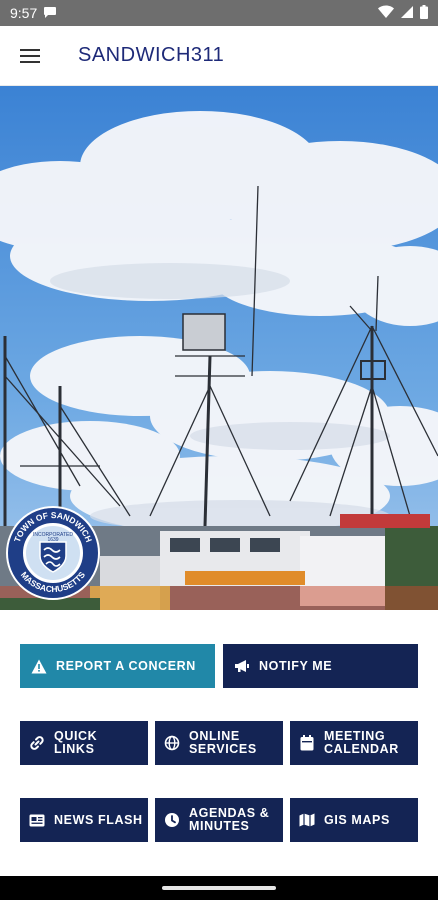 This screenshot has height=900, width=438. I want to click on home-gesture-handle, so click(219, 888).